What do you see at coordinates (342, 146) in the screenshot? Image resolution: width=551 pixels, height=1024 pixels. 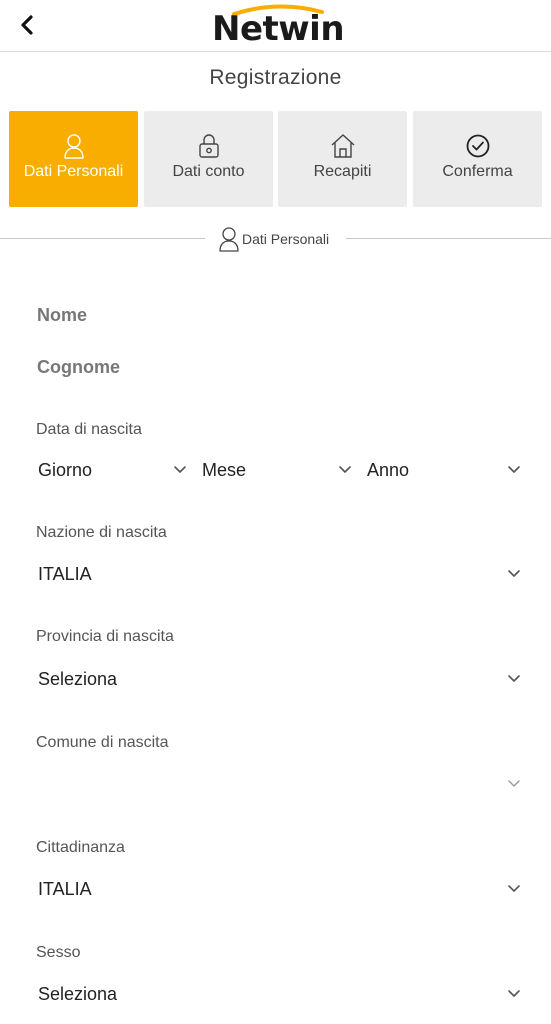 I see `home-icon` at bounding box center [342, 146].